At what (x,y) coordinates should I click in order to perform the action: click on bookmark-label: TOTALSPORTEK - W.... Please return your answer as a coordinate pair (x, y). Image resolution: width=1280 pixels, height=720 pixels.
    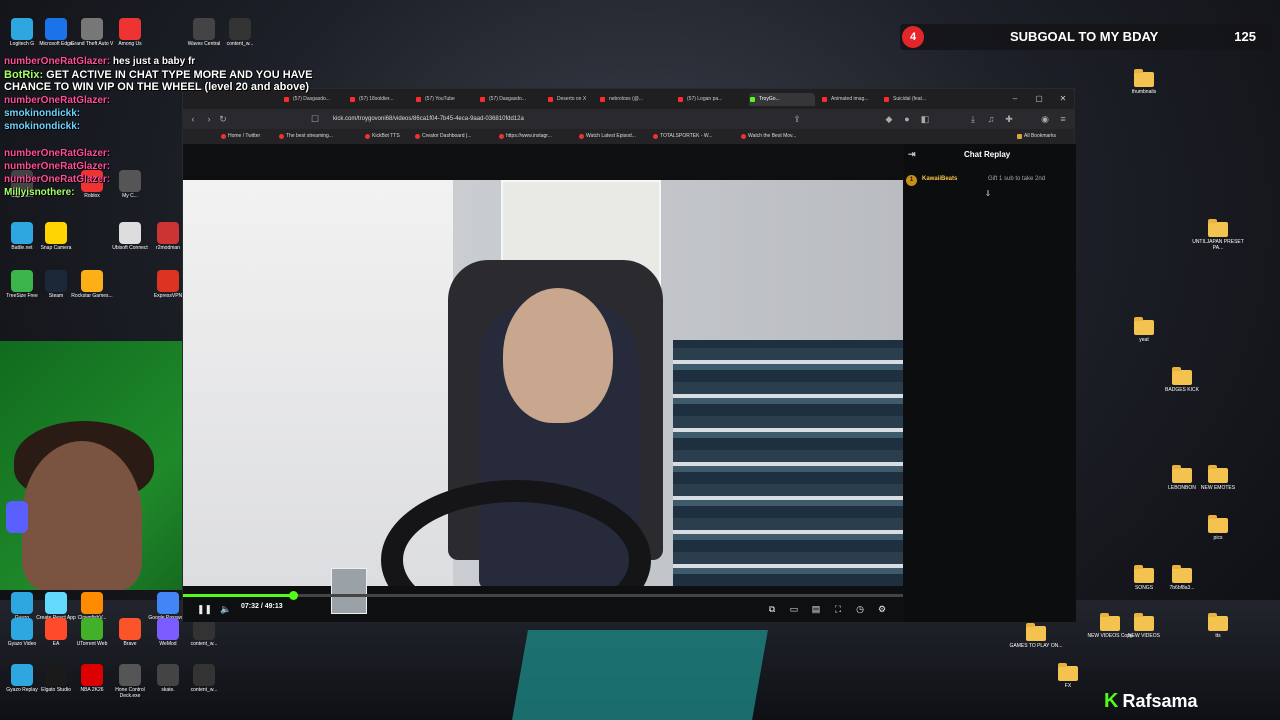
    Looking at the image, I should click on (686, 136).